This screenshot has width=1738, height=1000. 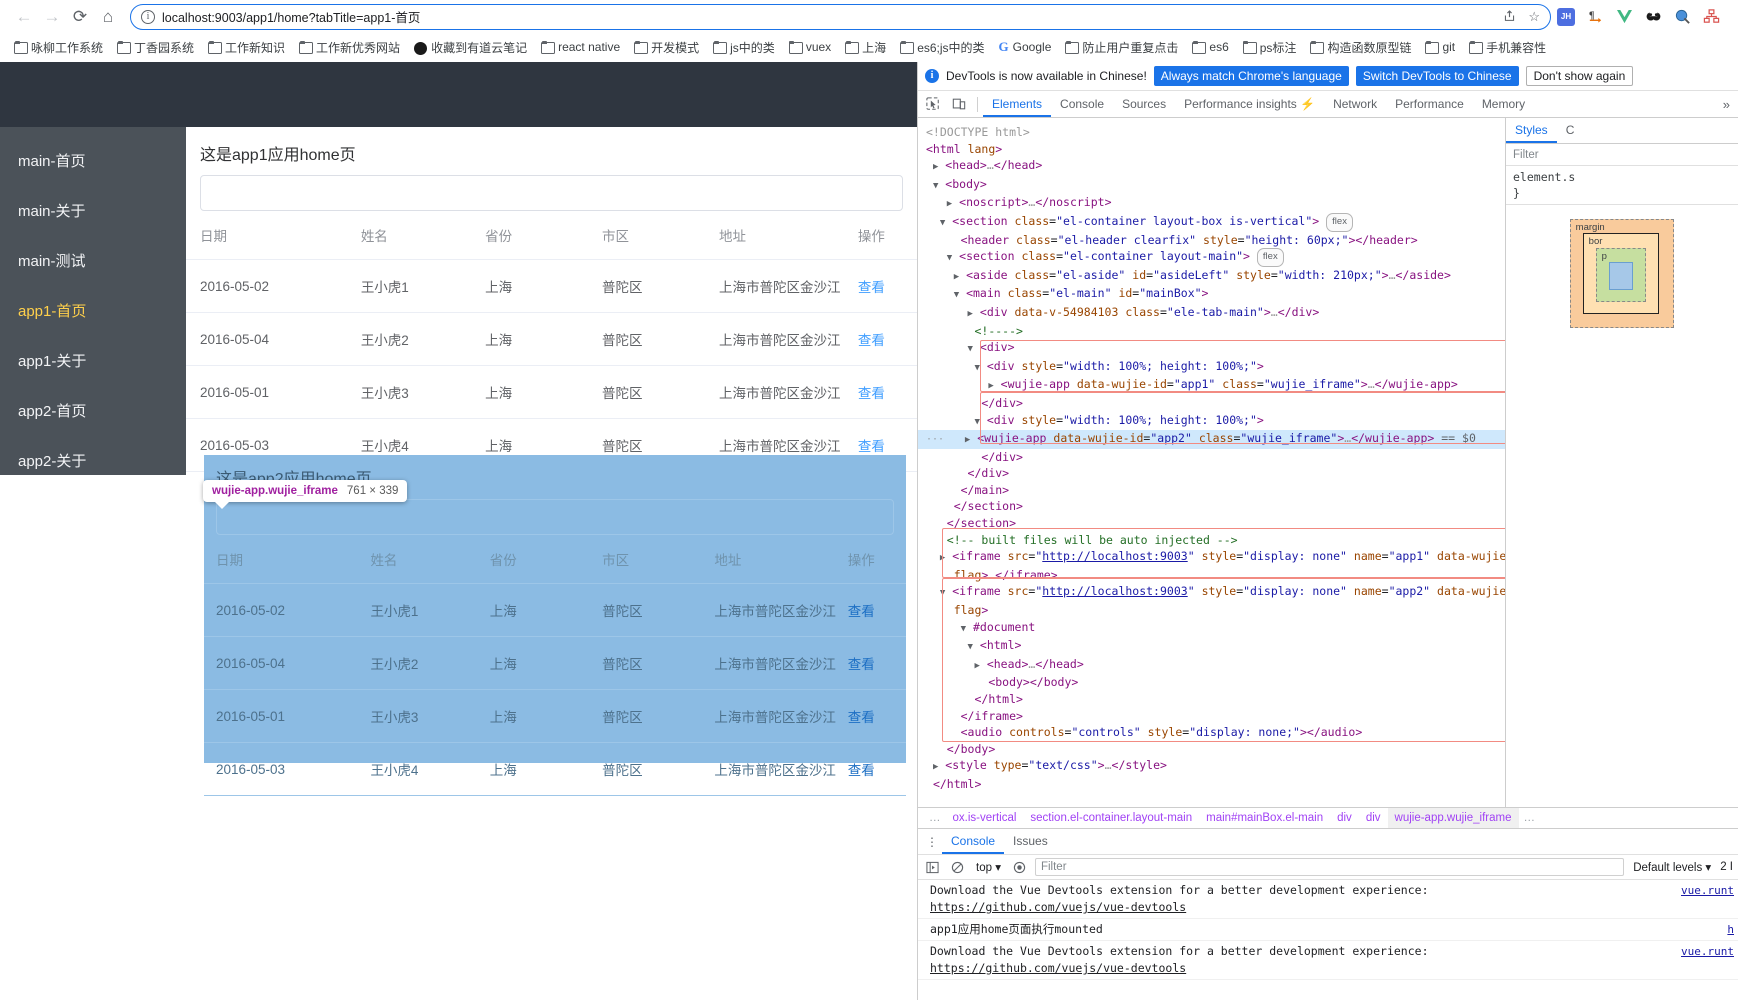 I want to click on dom-line: </main>, so click(x=1211, y=490).